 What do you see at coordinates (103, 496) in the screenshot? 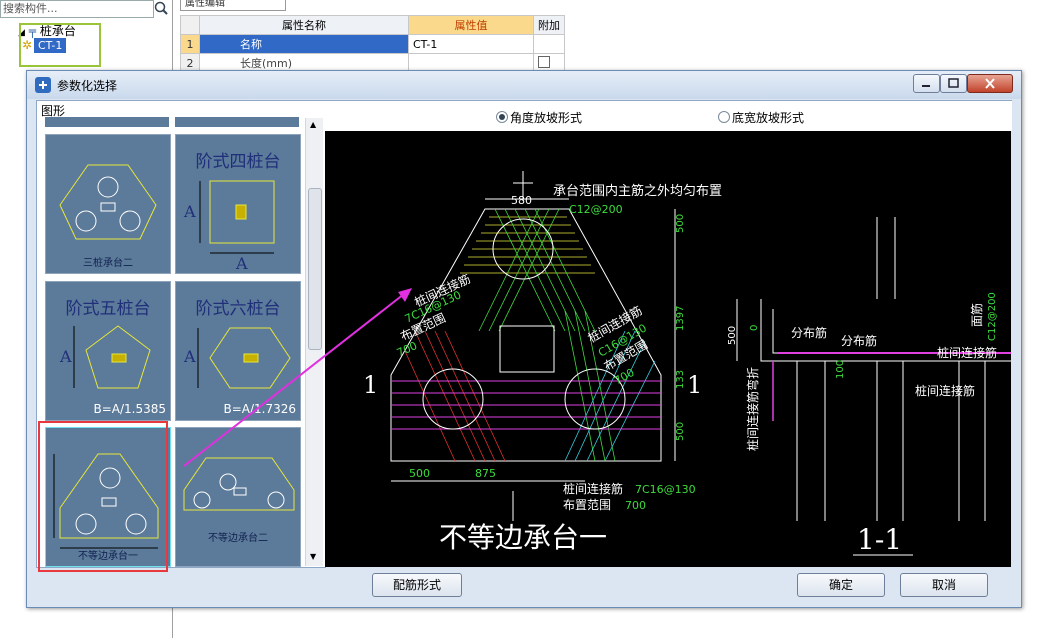
I see `selected-thumbnail-frame` at bounding box center [103, 496].